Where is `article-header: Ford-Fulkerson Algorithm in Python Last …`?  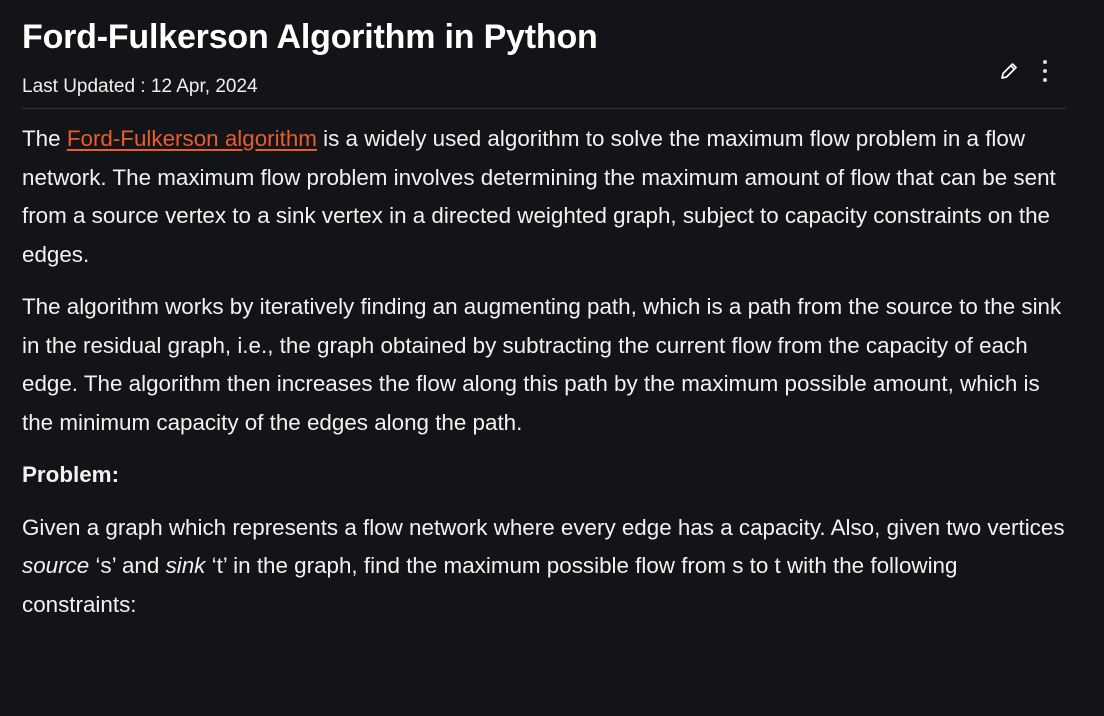 article-header: Ford-Fulkerson Algorithm in Python Last … is located at coordinates (544, 54).